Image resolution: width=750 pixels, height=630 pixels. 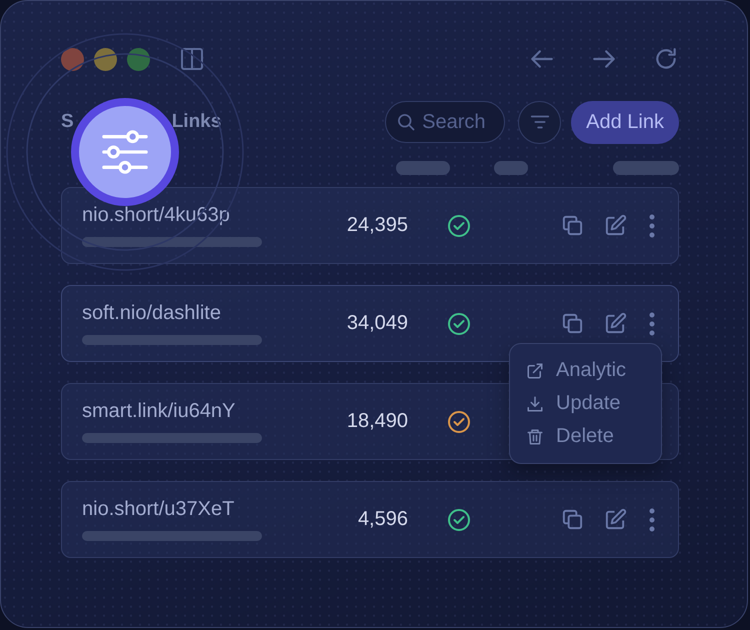 I want to click on link-row: soft.nio/dashlite 34,049, so click(x=370, y=323).